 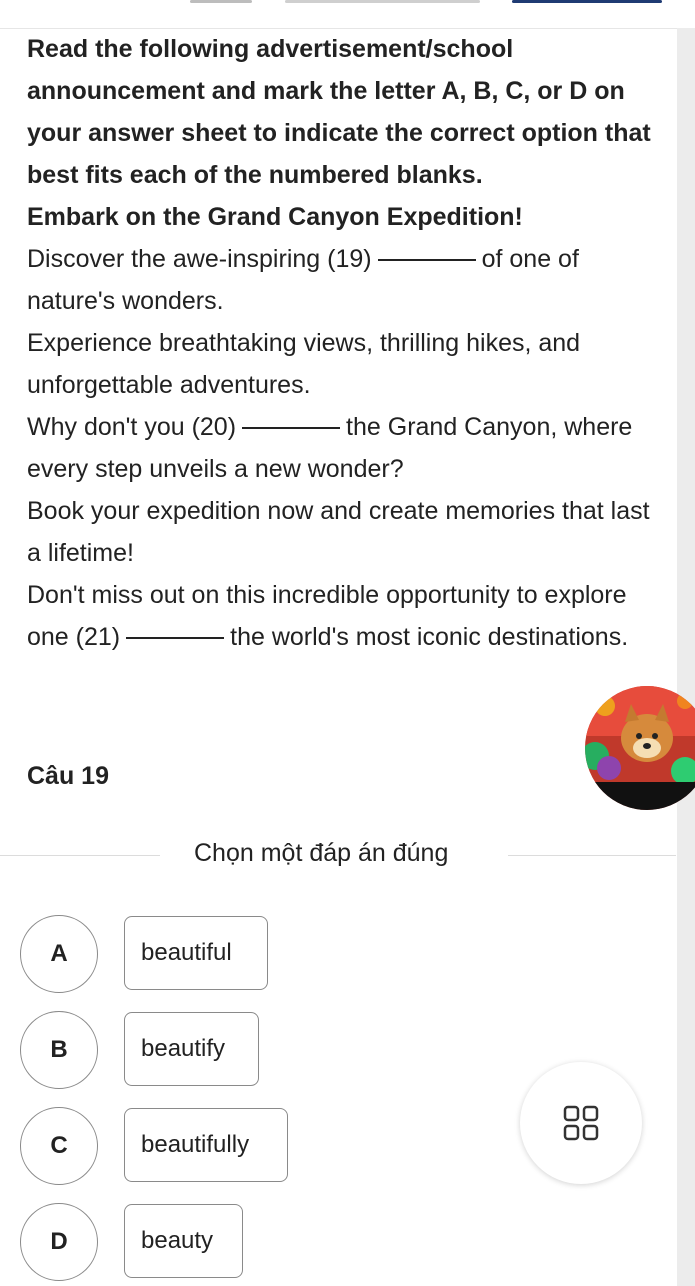 I want to click on passage-text: the world's most iconic destinations., so click(x=429, y=637).